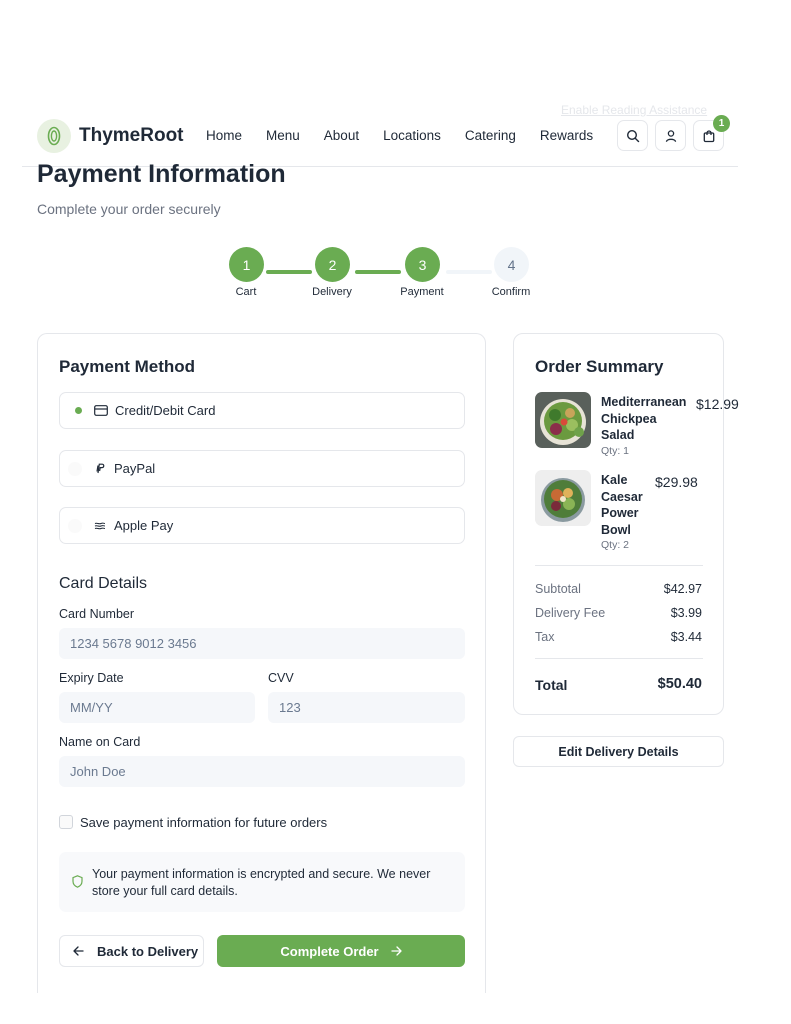 The image size is (791, 1024). Describe the element at coordinates (135, 468) in the screenshot. I see `method-label: PayPal` at that location.